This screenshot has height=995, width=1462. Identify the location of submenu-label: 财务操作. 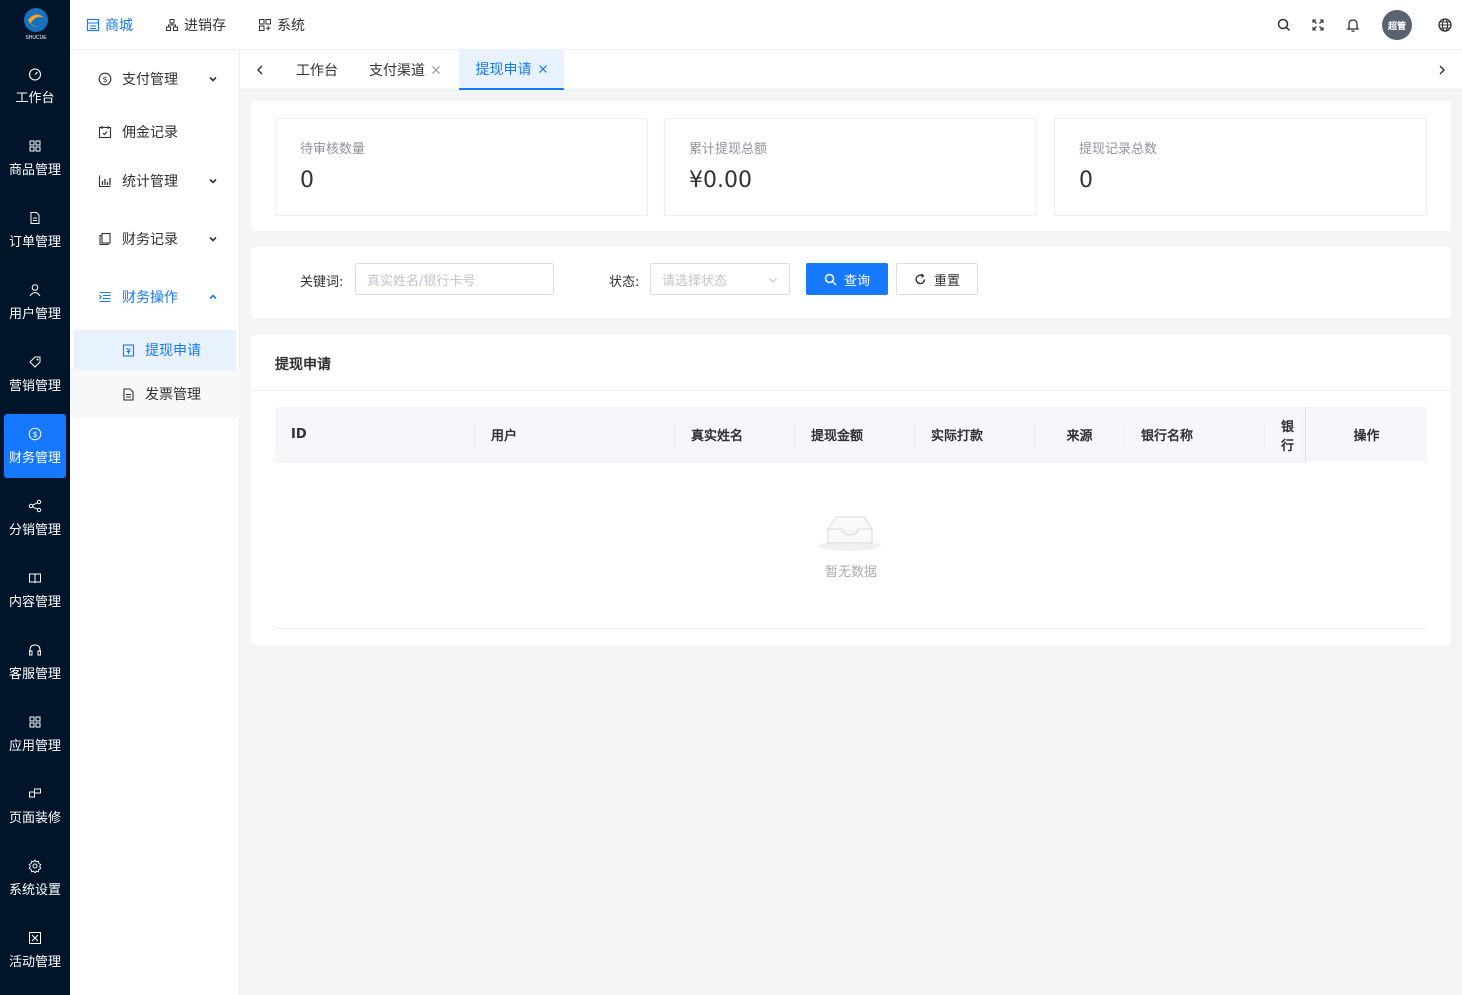
(150, 298).